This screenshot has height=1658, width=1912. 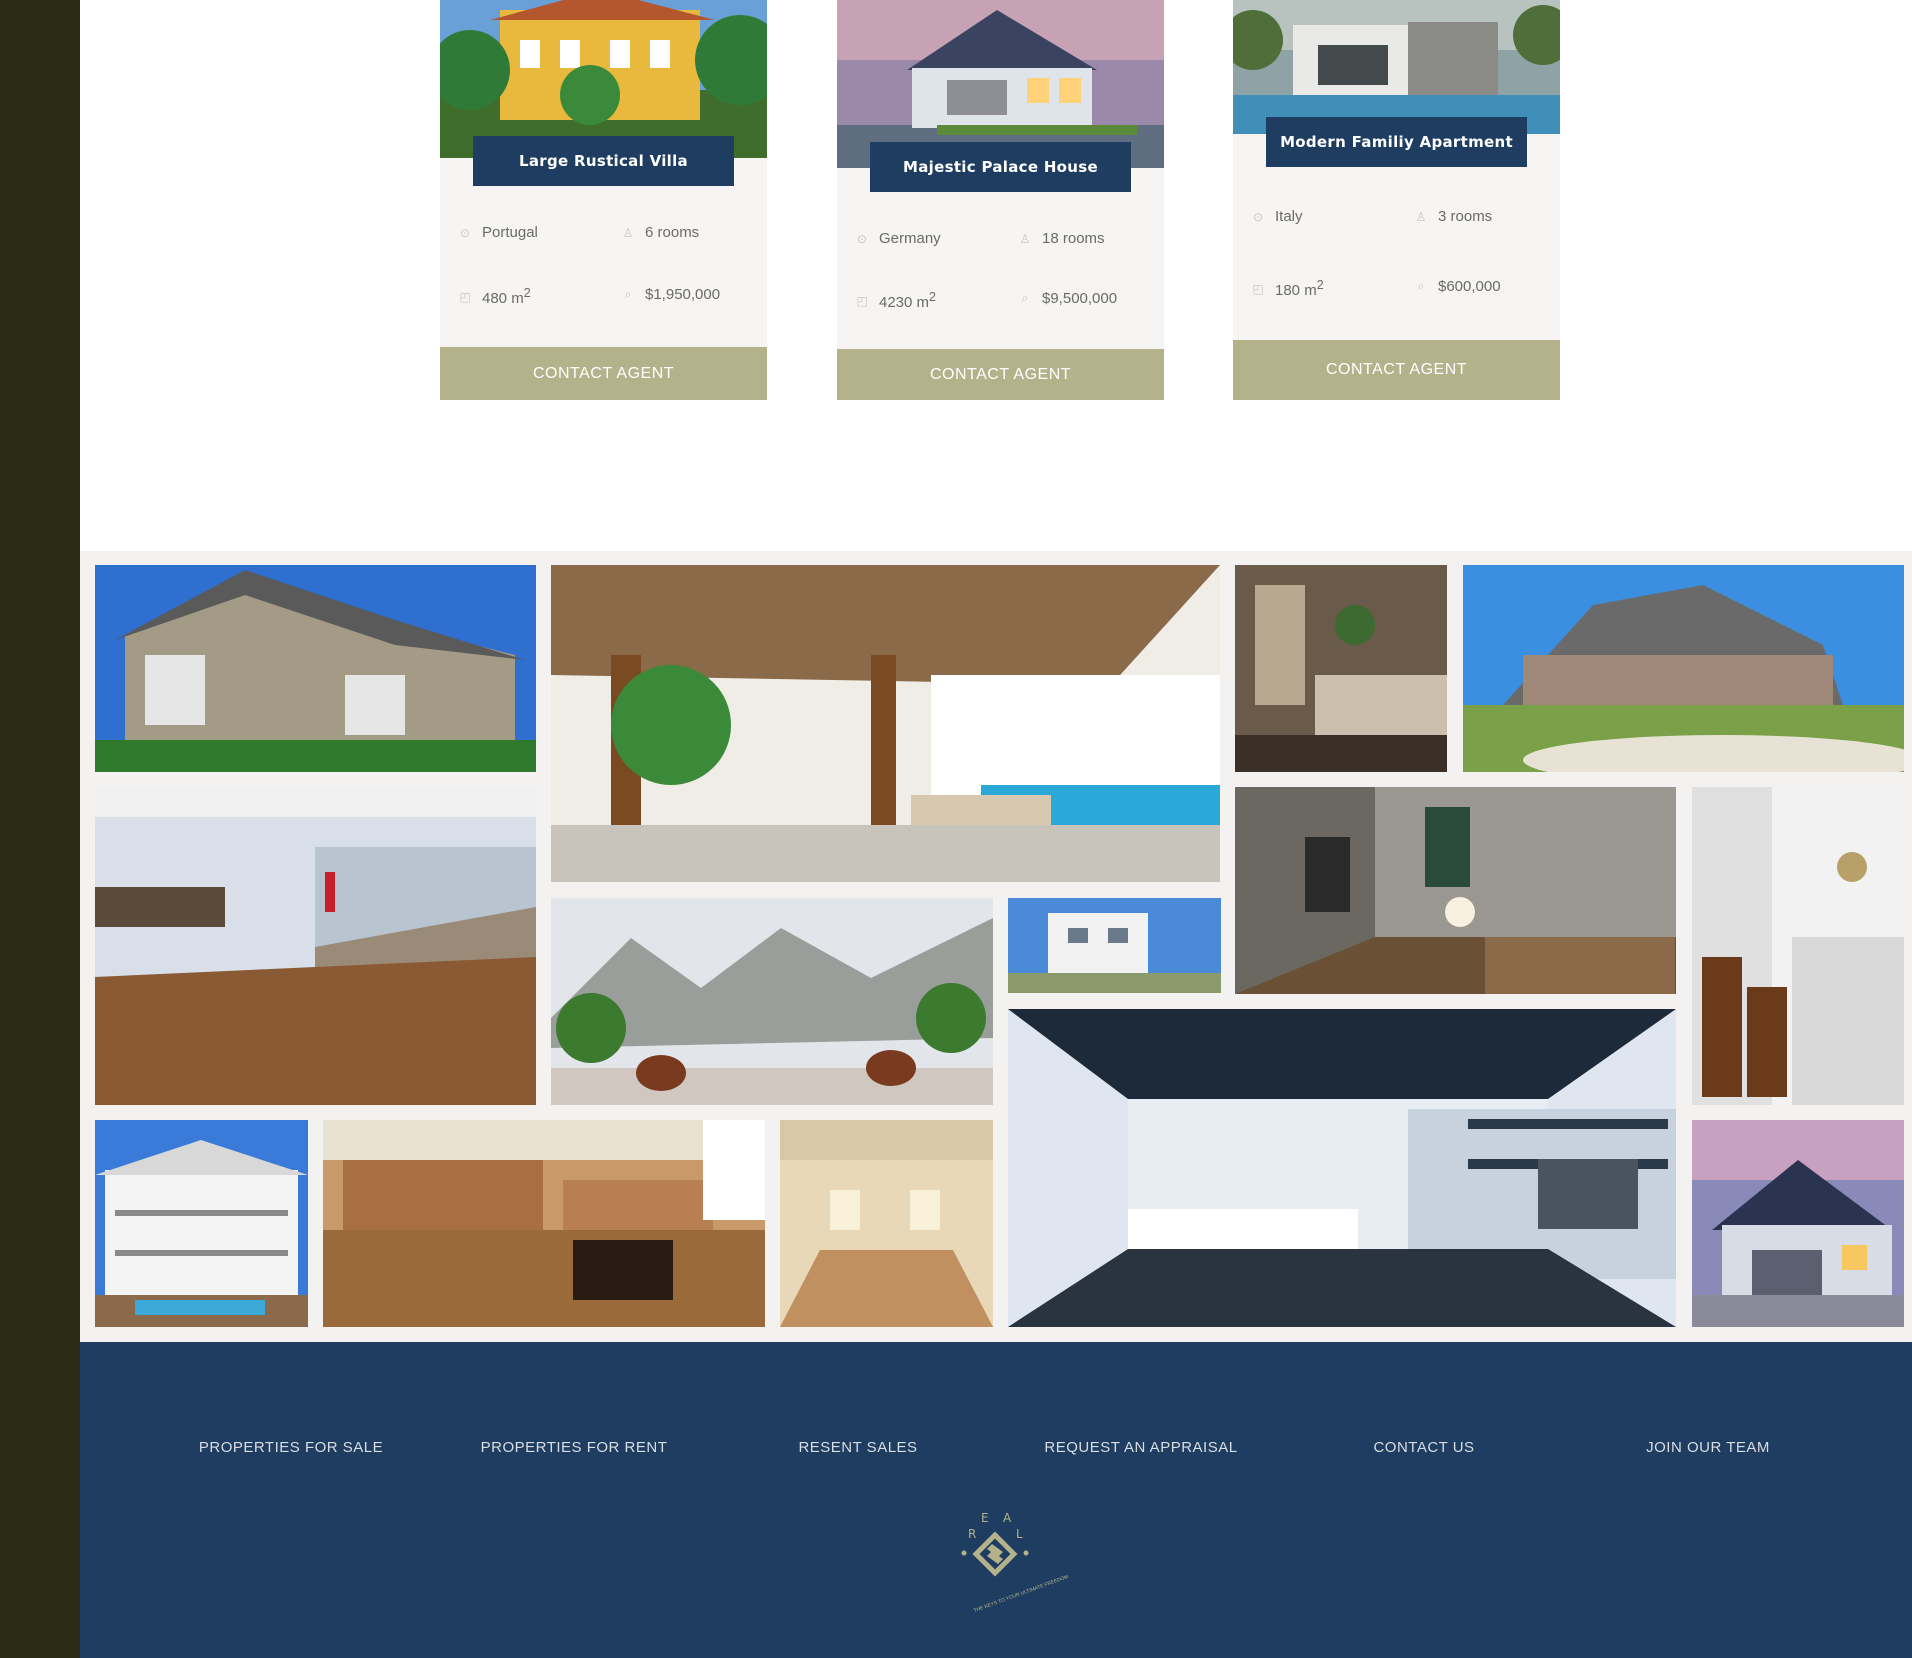 What do you see at coordinates (201, 1223) in the screenshot?
I see `gallery-photo-plantation-house` at bounding box center [201, 1223].